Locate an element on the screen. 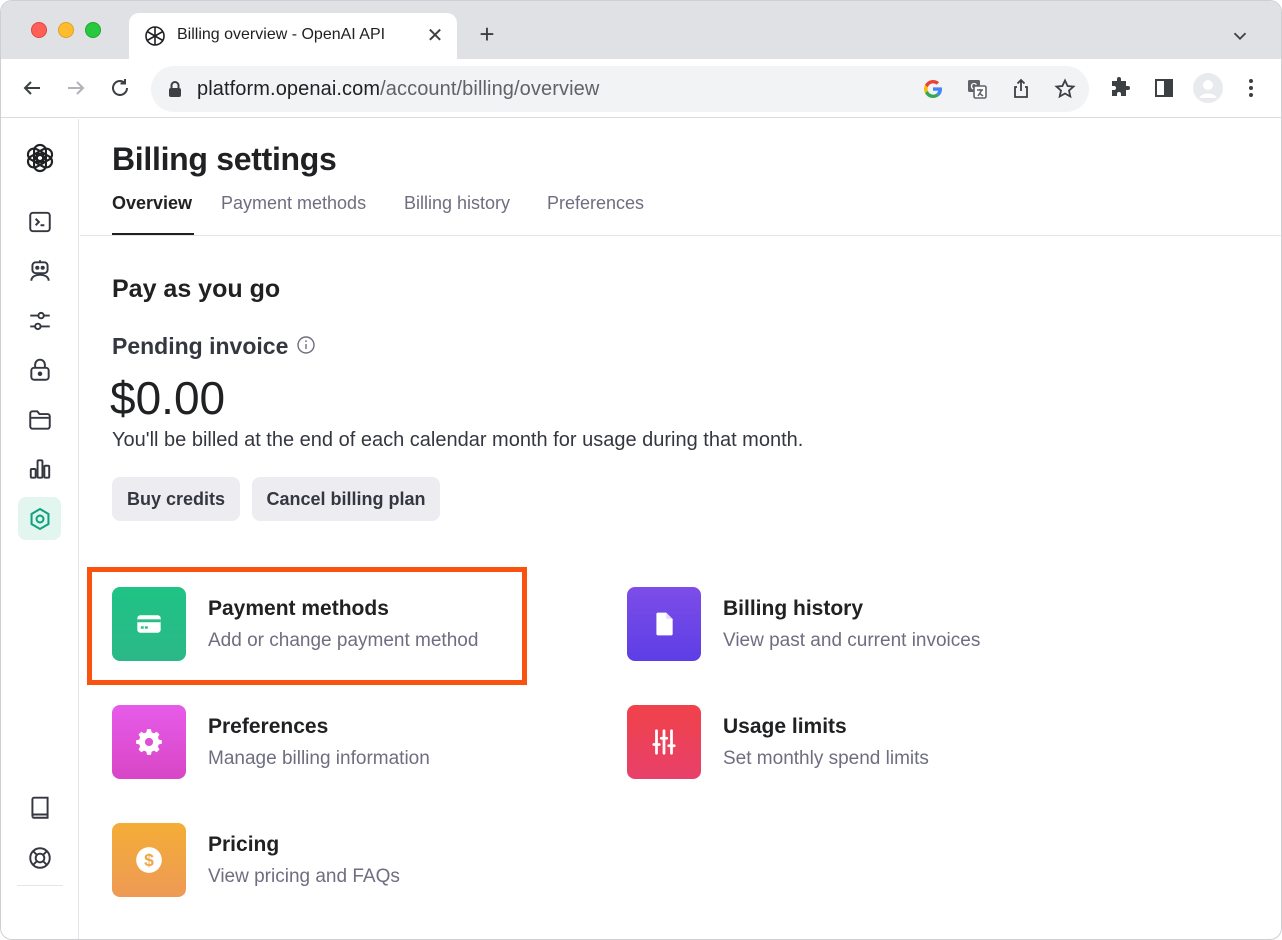 The width and height of the screenshot is (1282, 940). tab-billing-history: Billing history is located at coordinates (457, 214).